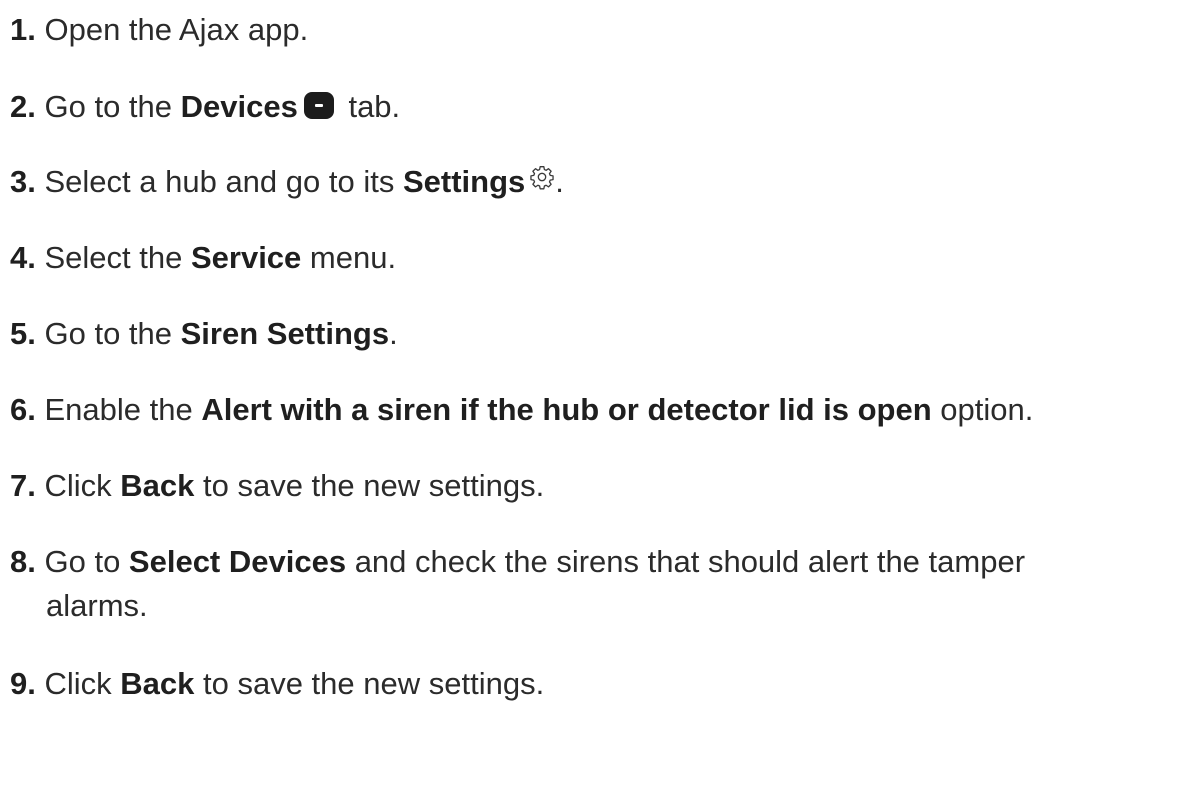 The image size is (1178, 787). What do you see at coordinates (246, 257) in the screenshot?
I see `step-bold-service: Service` at bounding box center [246, 257].